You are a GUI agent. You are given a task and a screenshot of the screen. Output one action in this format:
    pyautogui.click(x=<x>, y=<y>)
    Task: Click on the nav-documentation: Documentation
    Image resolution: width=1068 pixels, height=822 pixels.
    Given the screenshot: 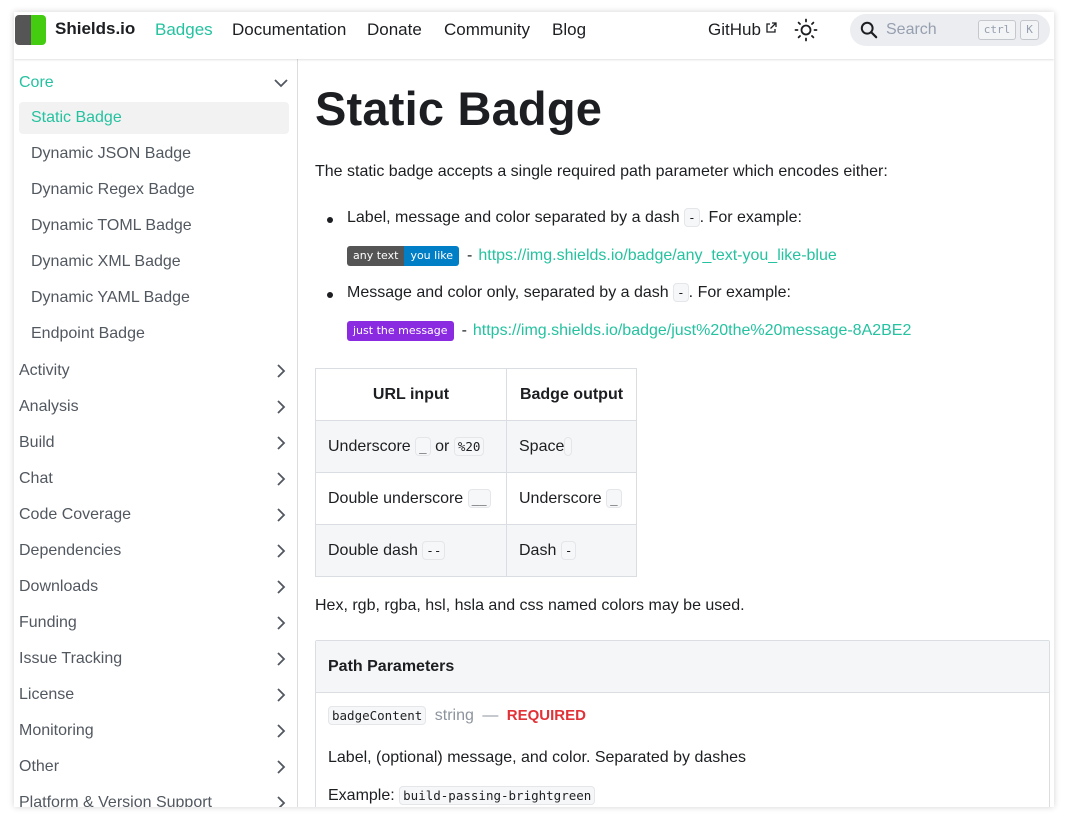 What is the action you would take?
    pyautogui.click(x=289, y=30)
    